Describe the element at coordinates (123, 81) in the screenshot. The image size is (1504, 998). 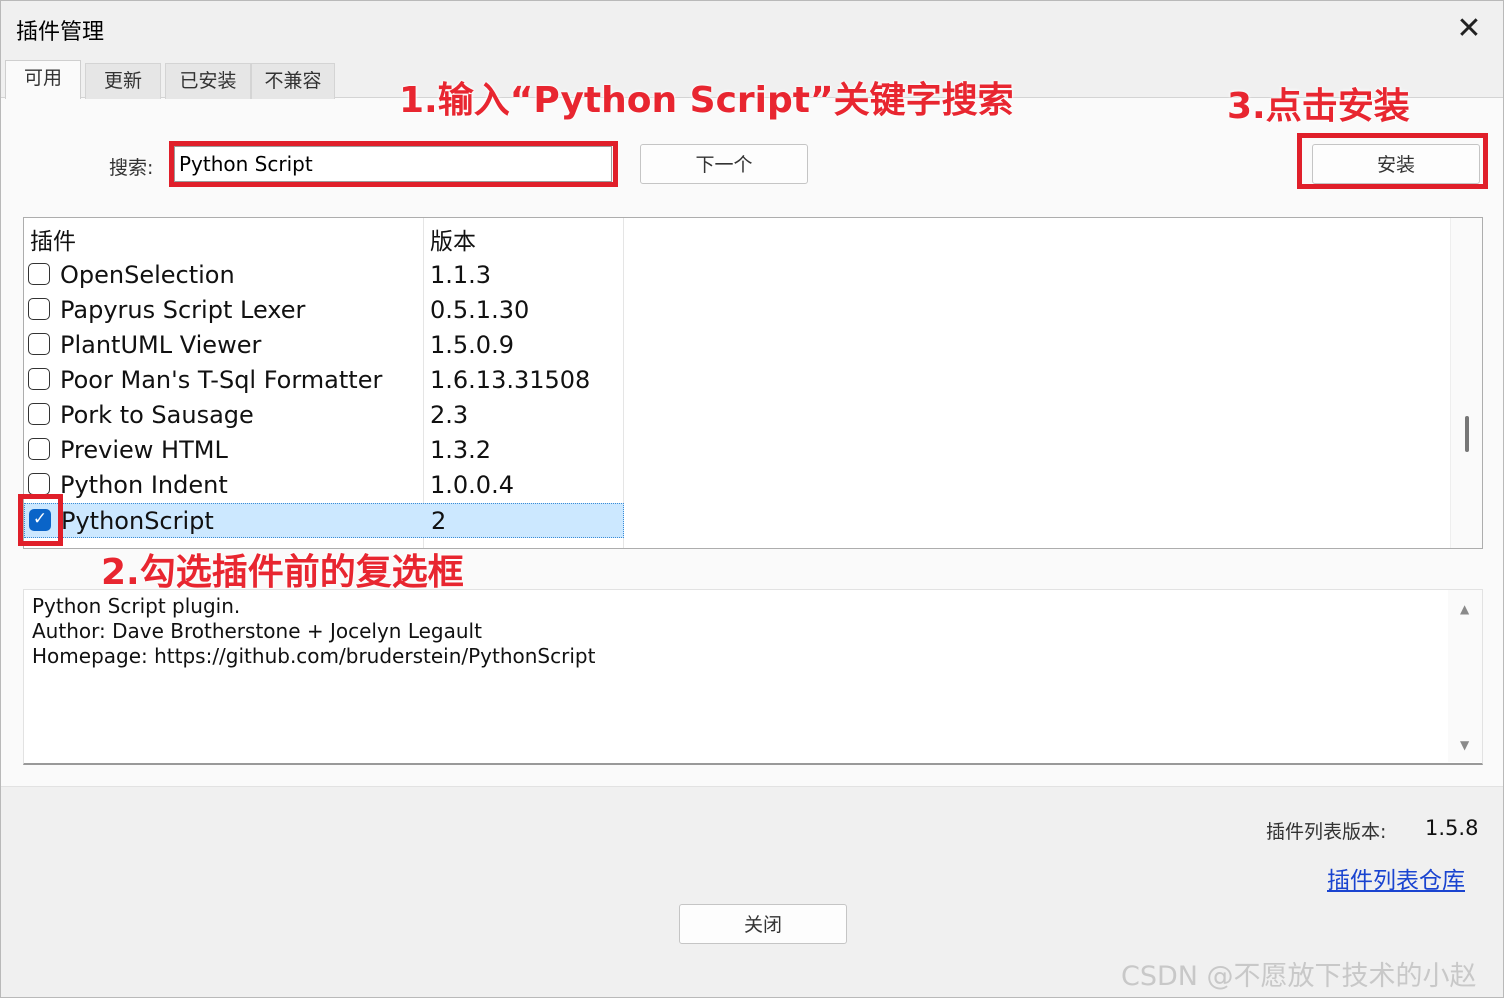
I see `tab-updates: 更新` at that location.